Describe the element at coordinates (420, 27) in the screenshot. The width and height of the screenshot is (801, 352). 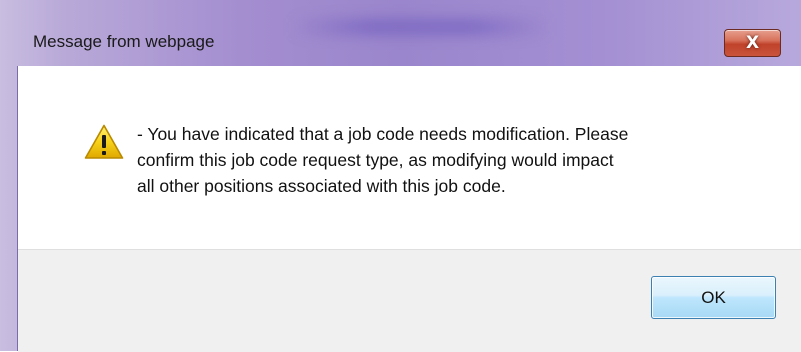
I see `title-bar-highlight` at that location.